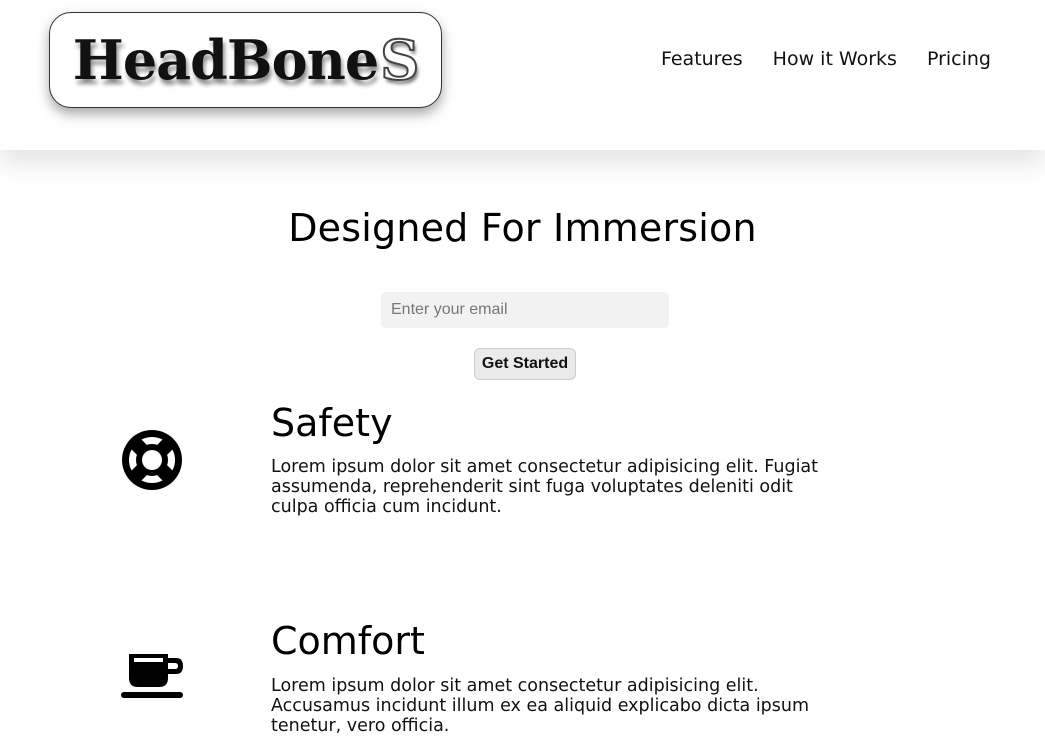  What do you see at coordinates (525, 364) in the screenshot?
I see `get-started-button: Get Started` at bounding box center [525, 364].